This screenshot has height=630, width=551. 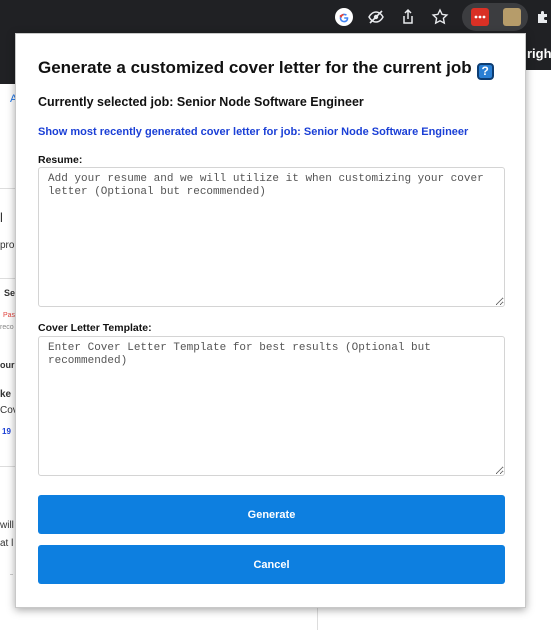 I want to click on extension-lastpass-icon, so click(x=480, y=17).